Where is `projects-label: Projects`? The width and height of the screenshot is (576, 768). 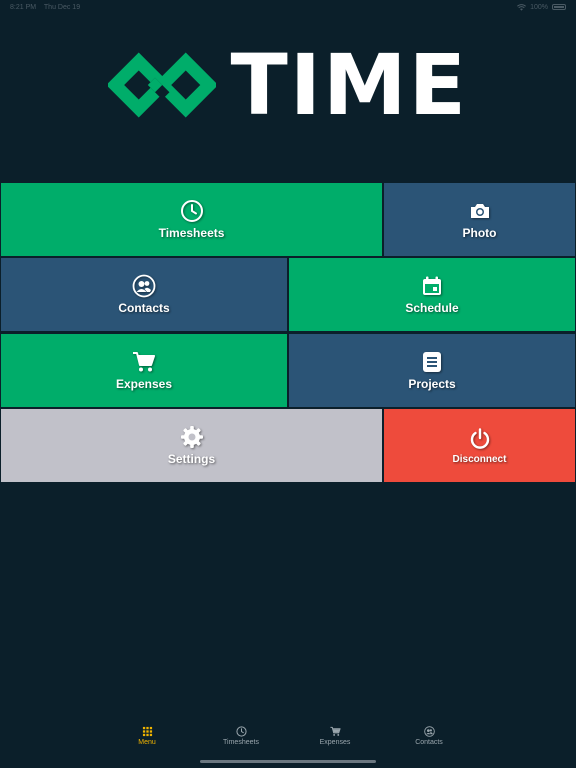 projects-label: Projects is located at coordinates (432, 384).